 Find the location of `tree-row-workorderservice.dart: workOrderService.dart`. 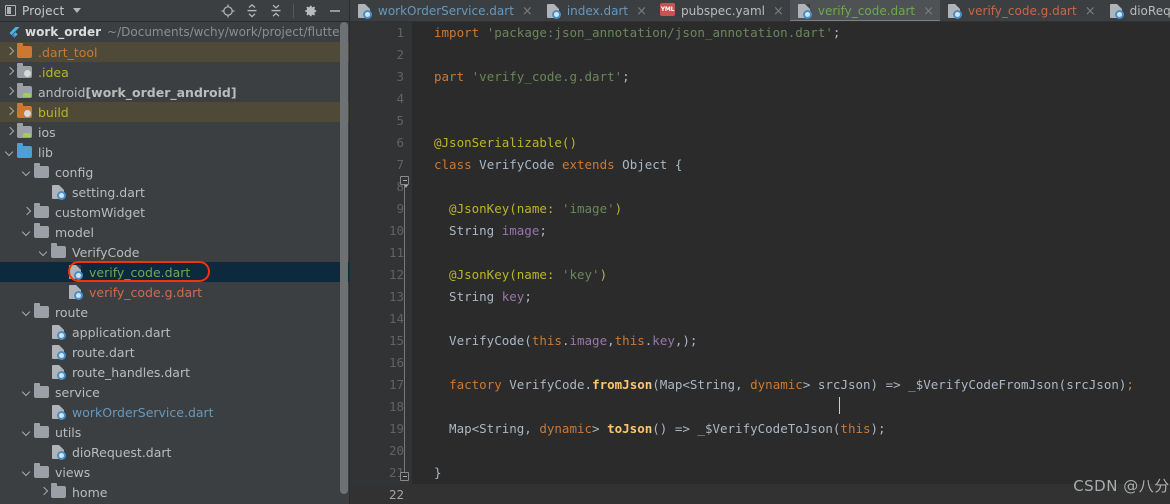

tree-row-workorderservice.dart: workOrderService.dart is located at coordinates (175, 412).